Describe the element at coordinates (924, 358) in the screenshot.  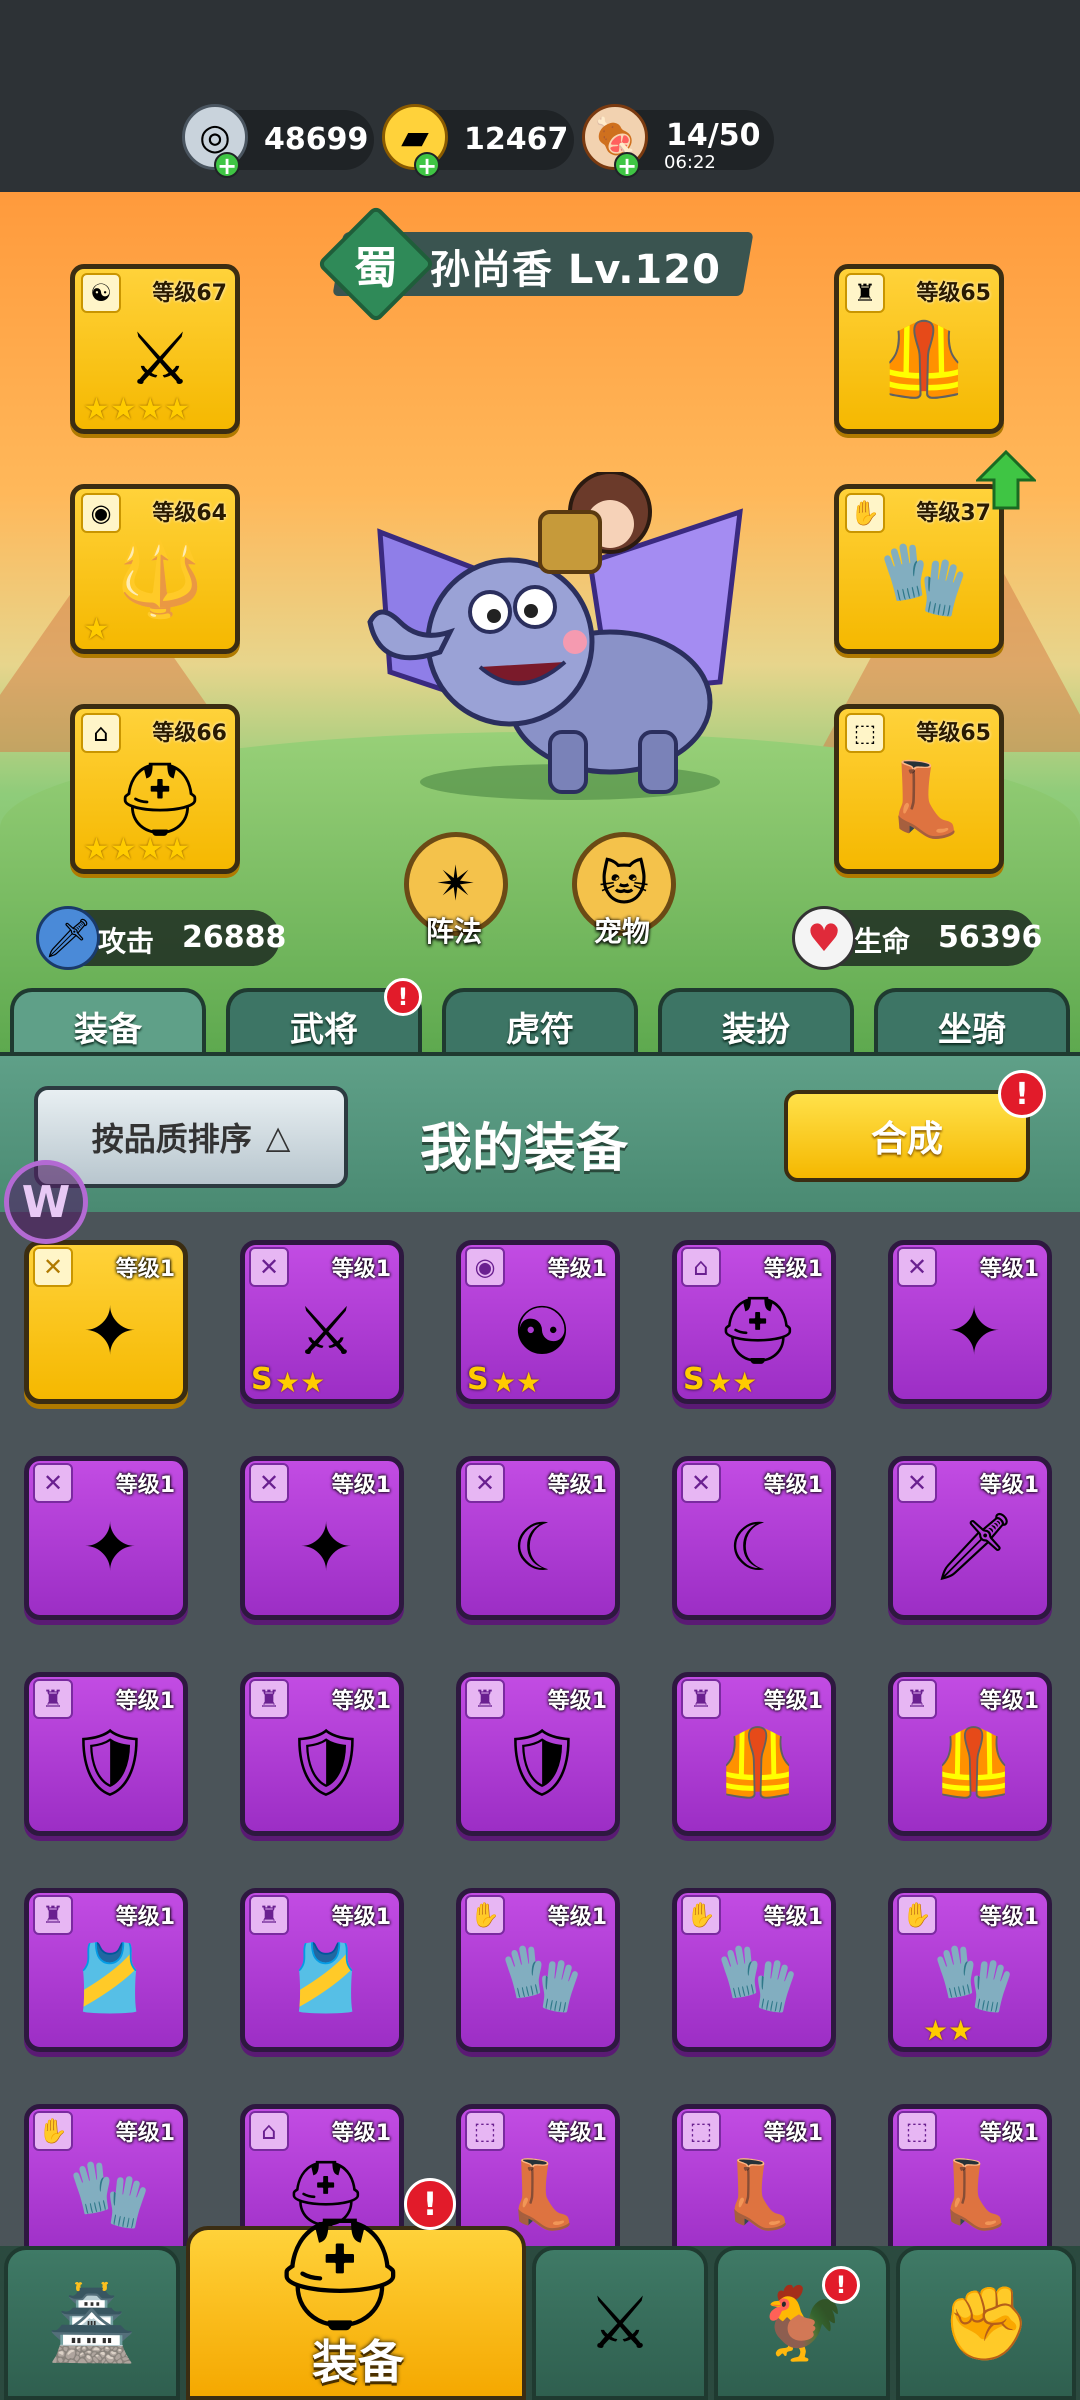
I see `armor-art-icon: 🦺` at that location.